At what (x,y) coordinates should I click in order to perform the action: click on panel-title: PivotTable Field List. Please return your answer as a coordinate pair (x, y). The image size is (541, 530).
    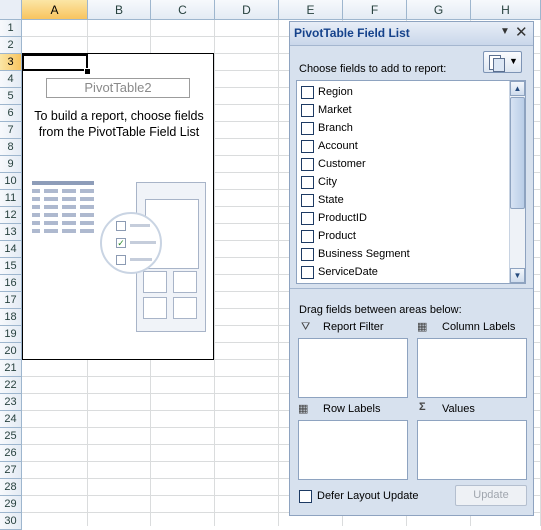
    Looking at the image, I should click on (352, 33).